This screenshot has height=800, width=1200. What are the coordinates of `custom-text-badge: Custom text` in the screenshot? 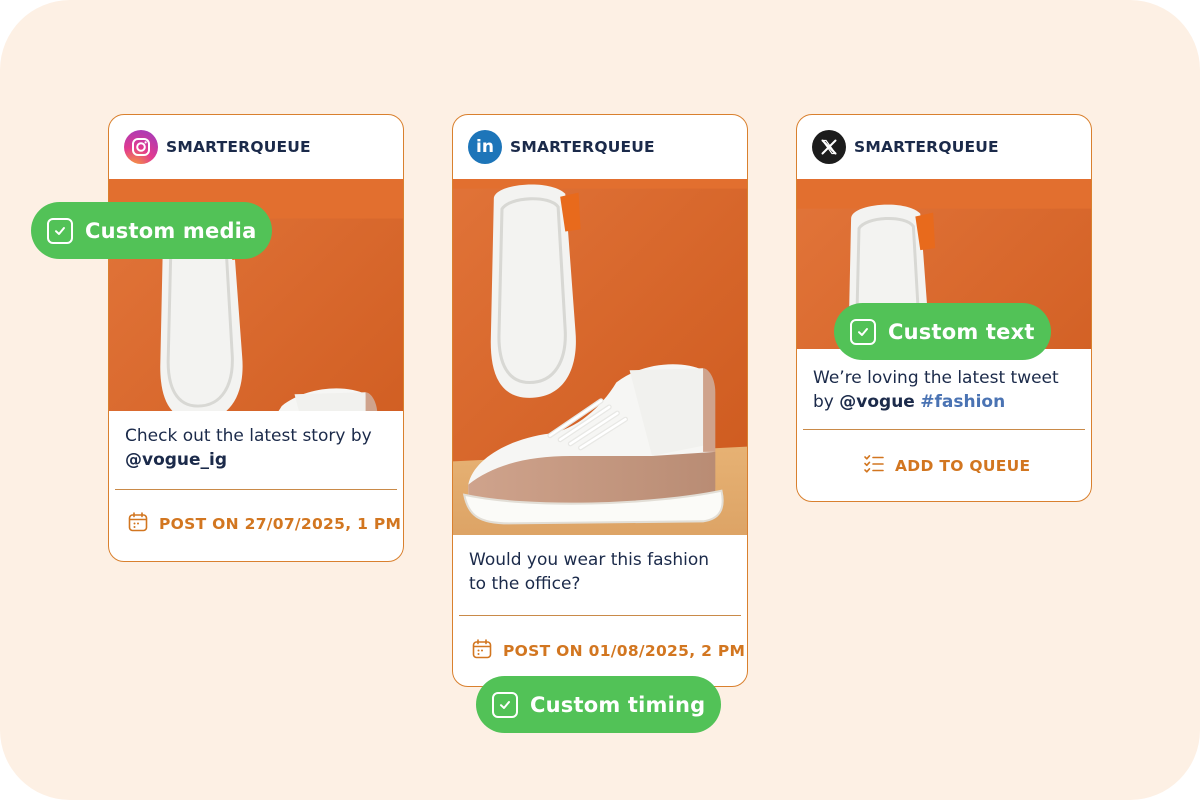 It's located at (942, 331).